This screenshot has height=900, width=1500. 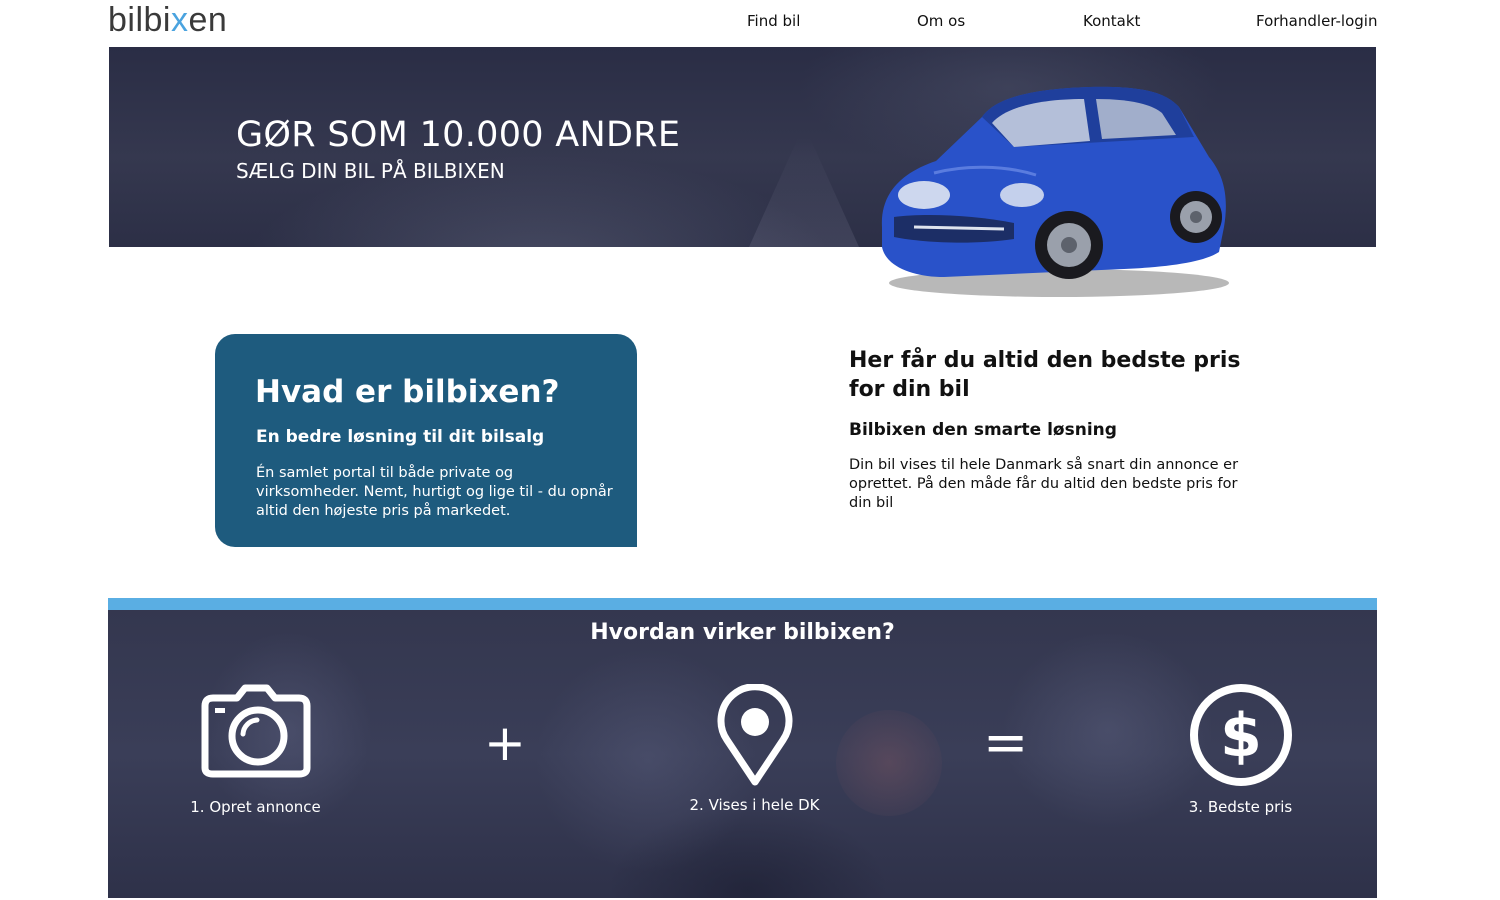 I want to click on step-opret-annonce: 1. Opret annonce, so click(x=255, y=750).